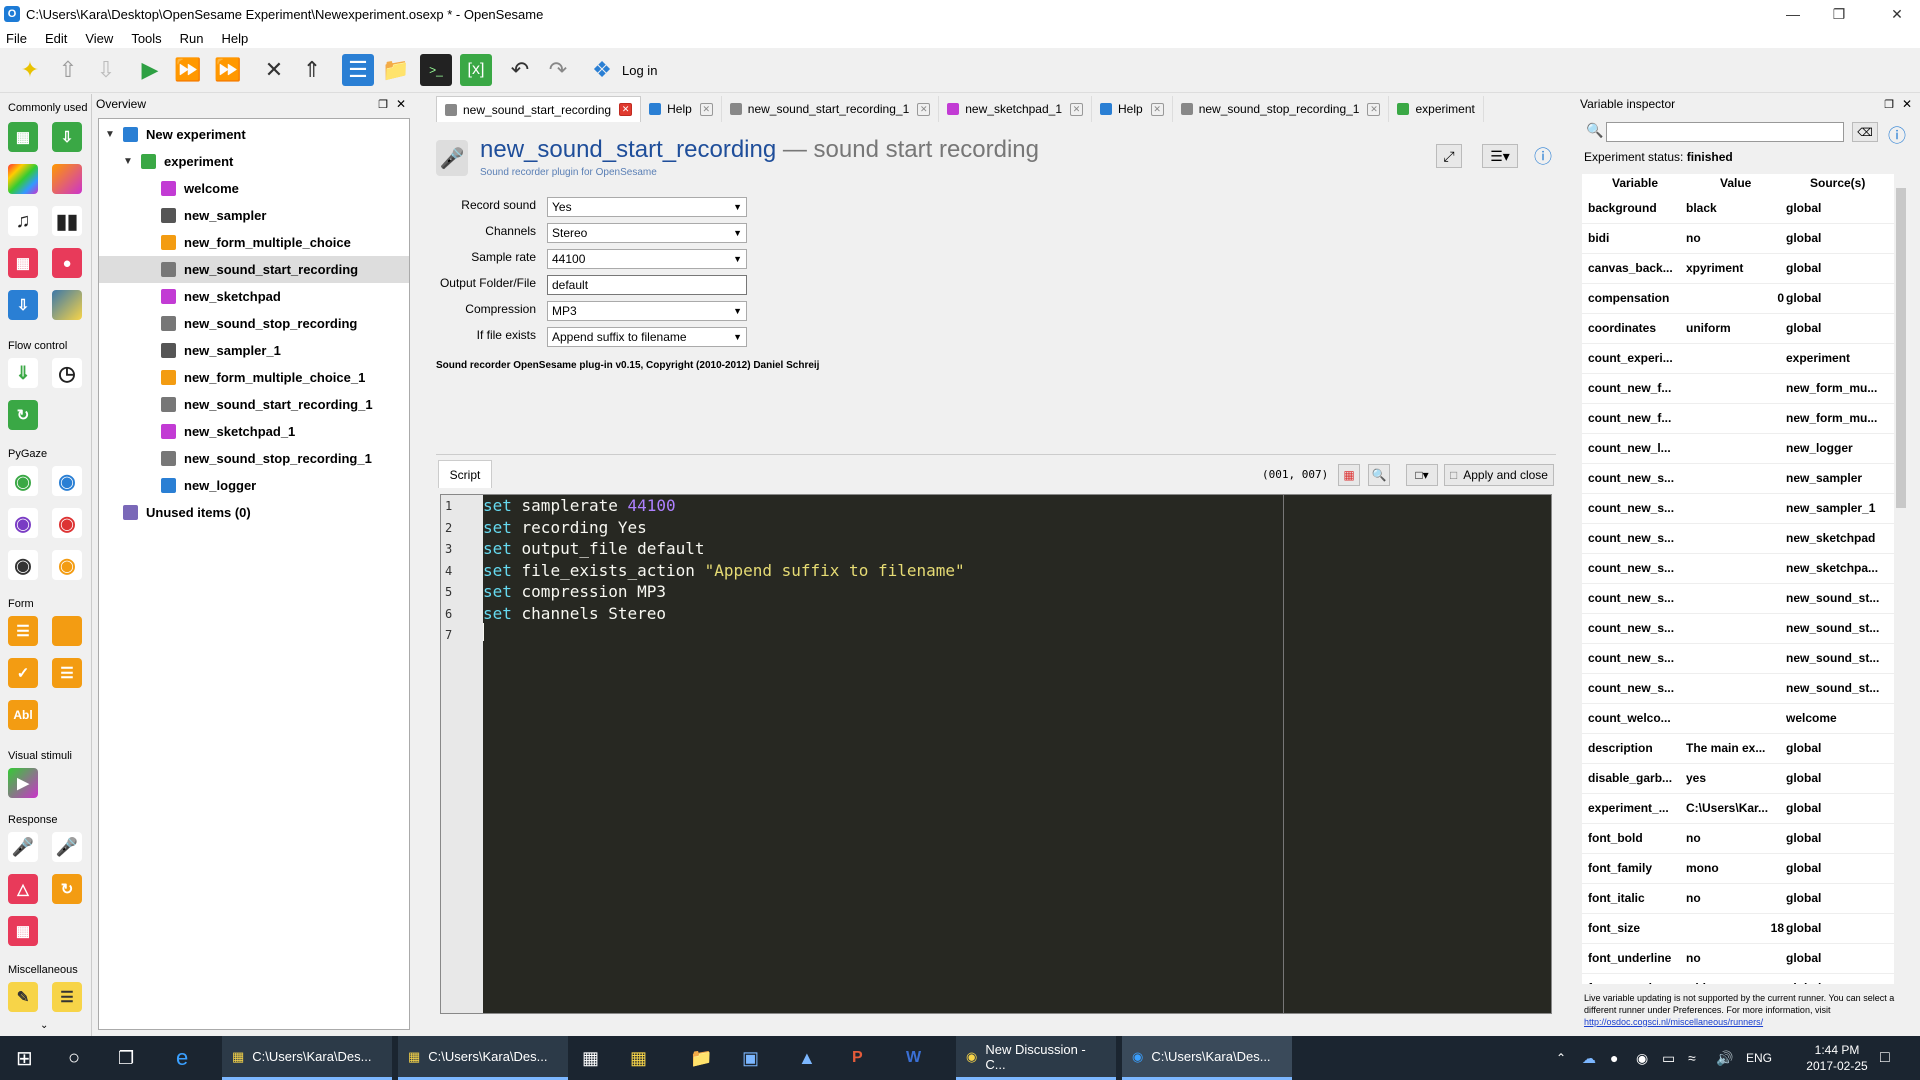  I want to click on variable-row: font_bold no global, so click(1738, 839).